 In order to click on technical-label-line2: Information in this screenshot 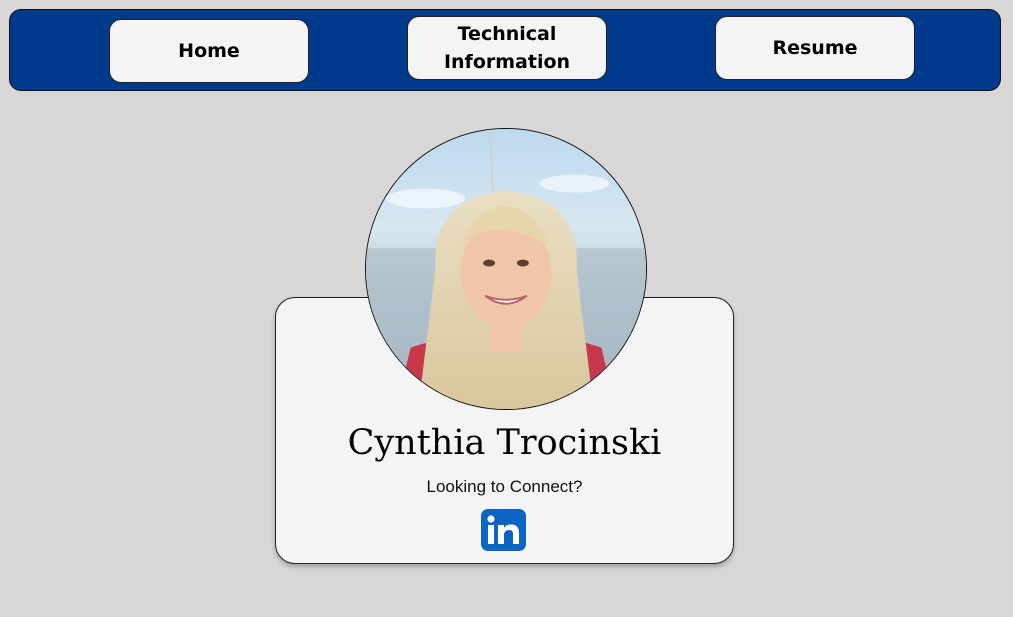, I will do `click(507, 62)`.